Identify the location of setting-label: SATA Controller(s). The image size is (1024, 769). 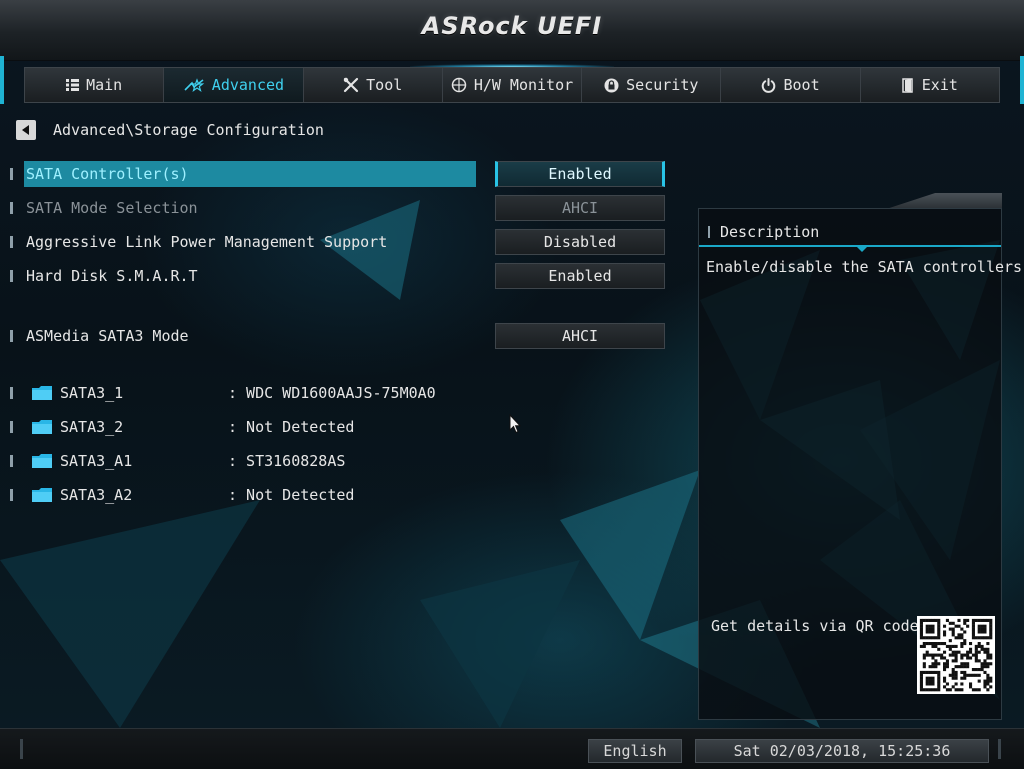
(107, 174).